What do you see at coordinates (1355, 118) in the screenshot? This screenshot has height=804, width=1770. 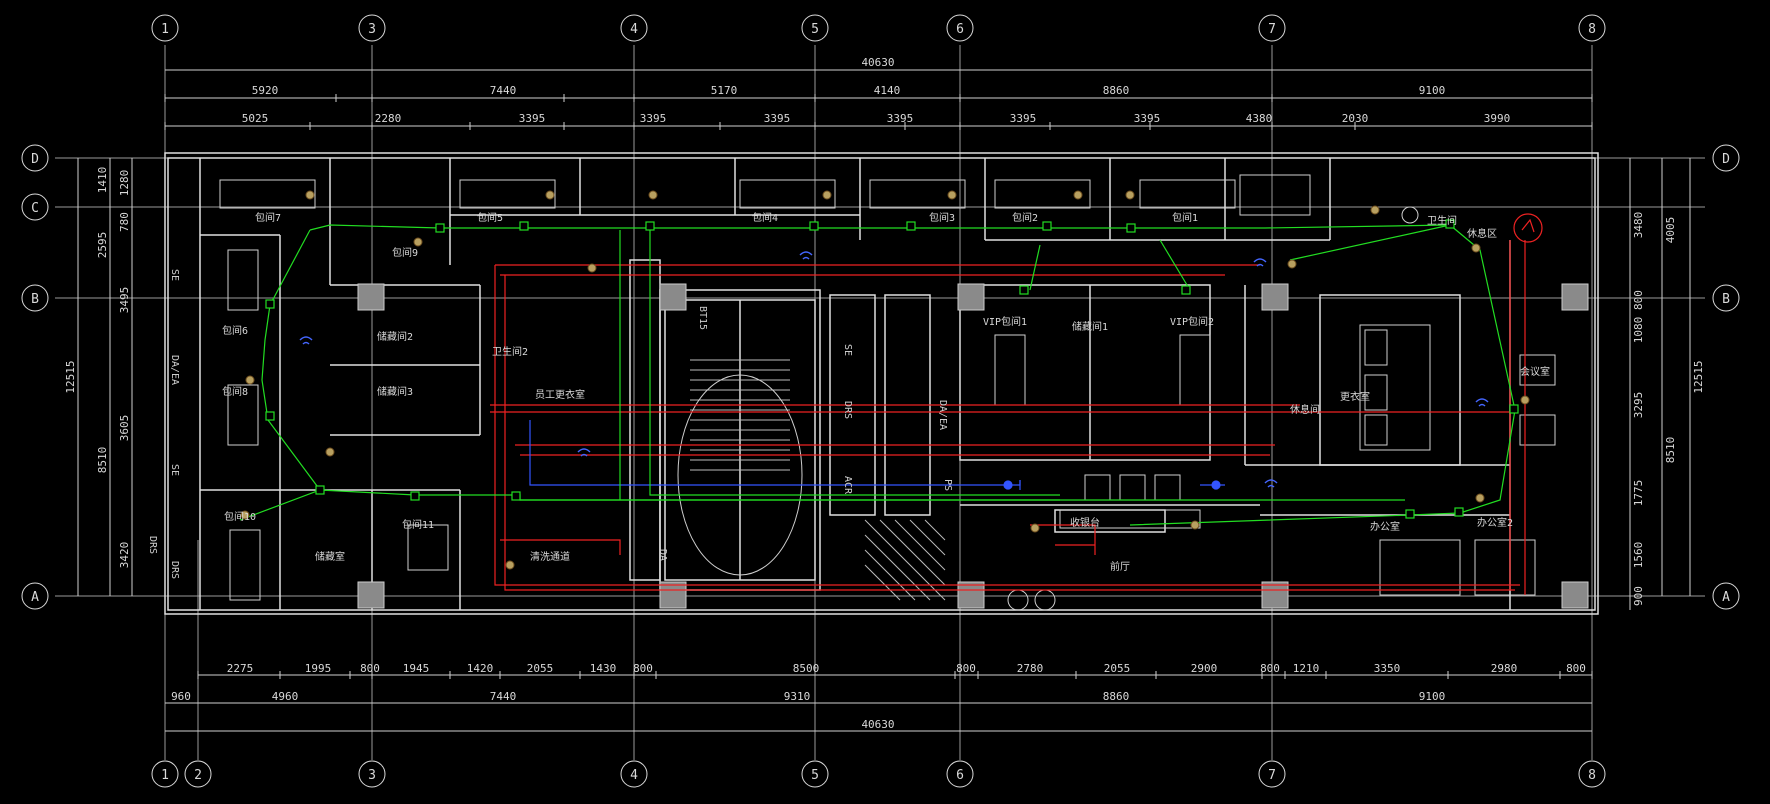 I see `dim-top-2: 2030` at bounding box center [1355, 118].